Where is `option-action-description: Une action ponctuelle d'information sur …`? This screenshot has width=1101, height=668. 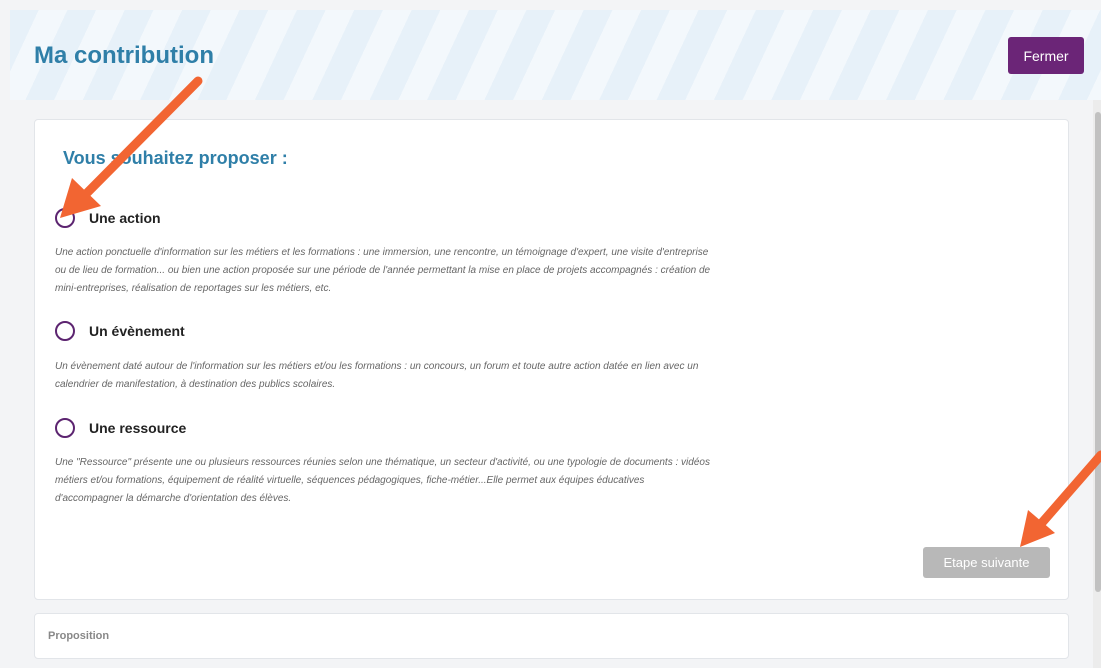 option-action-description: Une action ponctuelle d'information sur … is located at coordinates (383, 270).